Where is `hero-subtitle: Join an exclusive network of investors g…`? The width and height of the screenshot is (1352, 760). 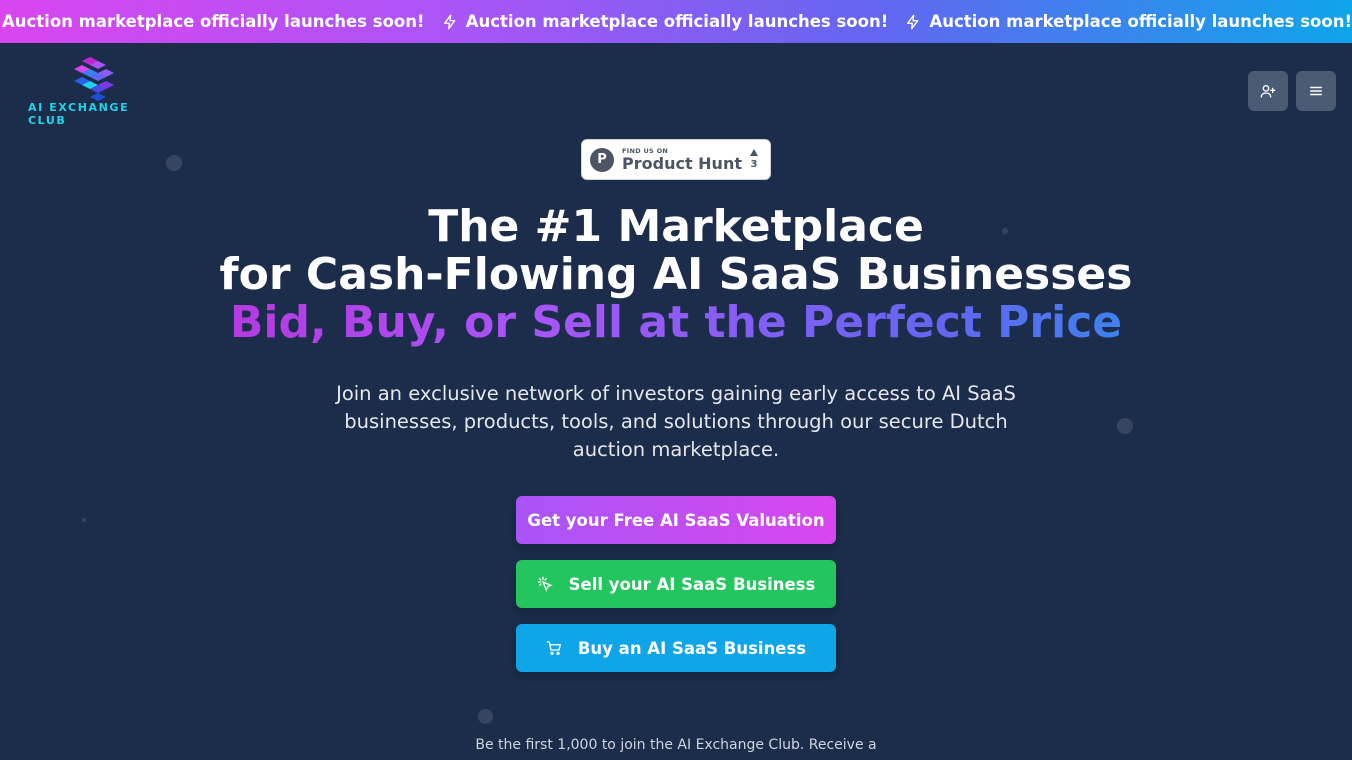
hero-subtitle: Join an exclusive network of investors g… is located at coordinates (676, 421).